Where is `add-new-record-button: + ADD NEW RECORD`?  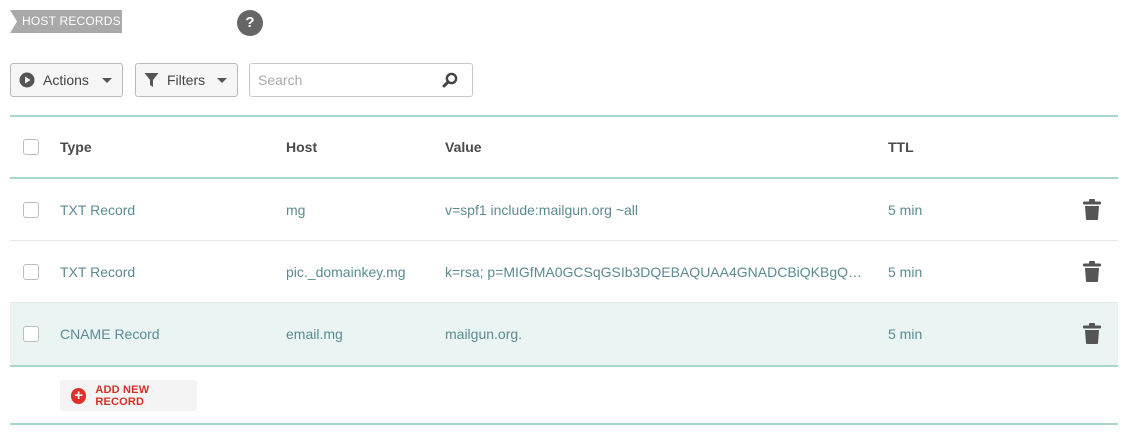 add-new-record-button: + ADD NEW RECORD is located at coordinates (128, 395).